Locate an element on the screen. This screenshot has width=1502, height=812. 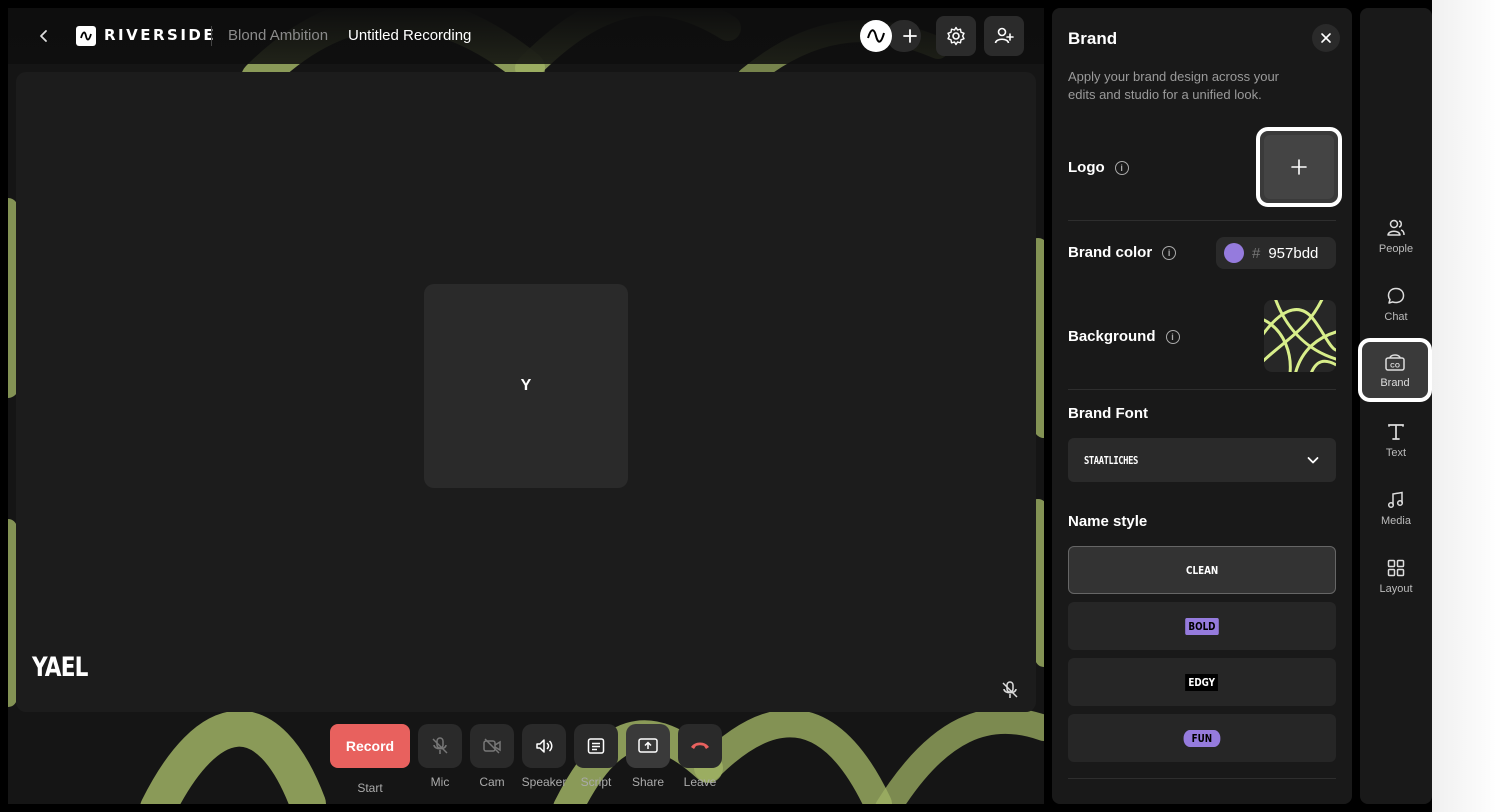
rail-label-chat: Chat is located at coordinates (1396, 316).